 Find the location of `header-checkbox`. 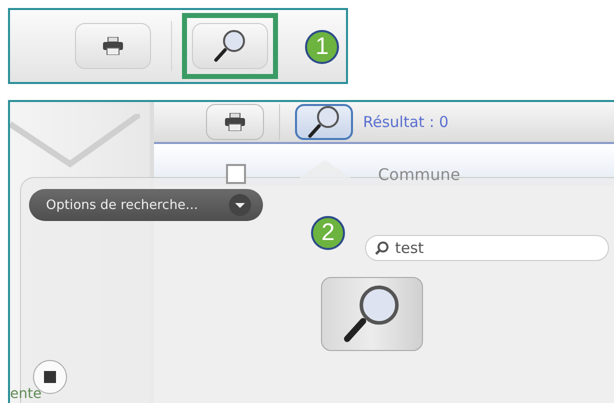

header-checkbox is located at coordinates (236, 174).